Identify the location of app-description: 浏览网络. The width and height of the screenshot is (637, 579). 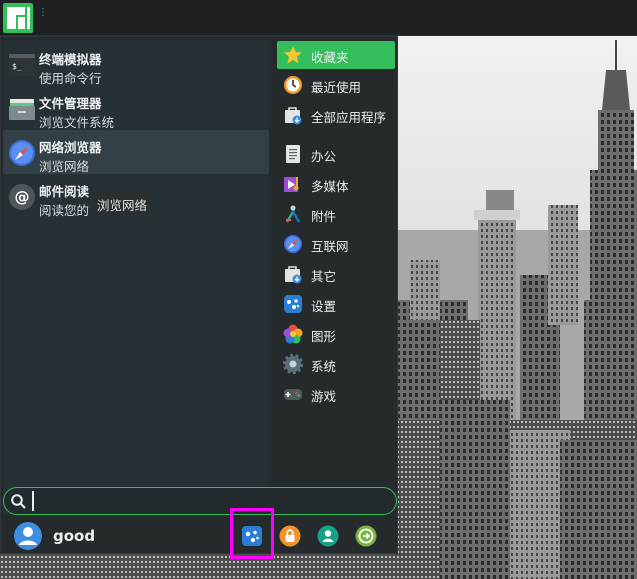
(64, 166).